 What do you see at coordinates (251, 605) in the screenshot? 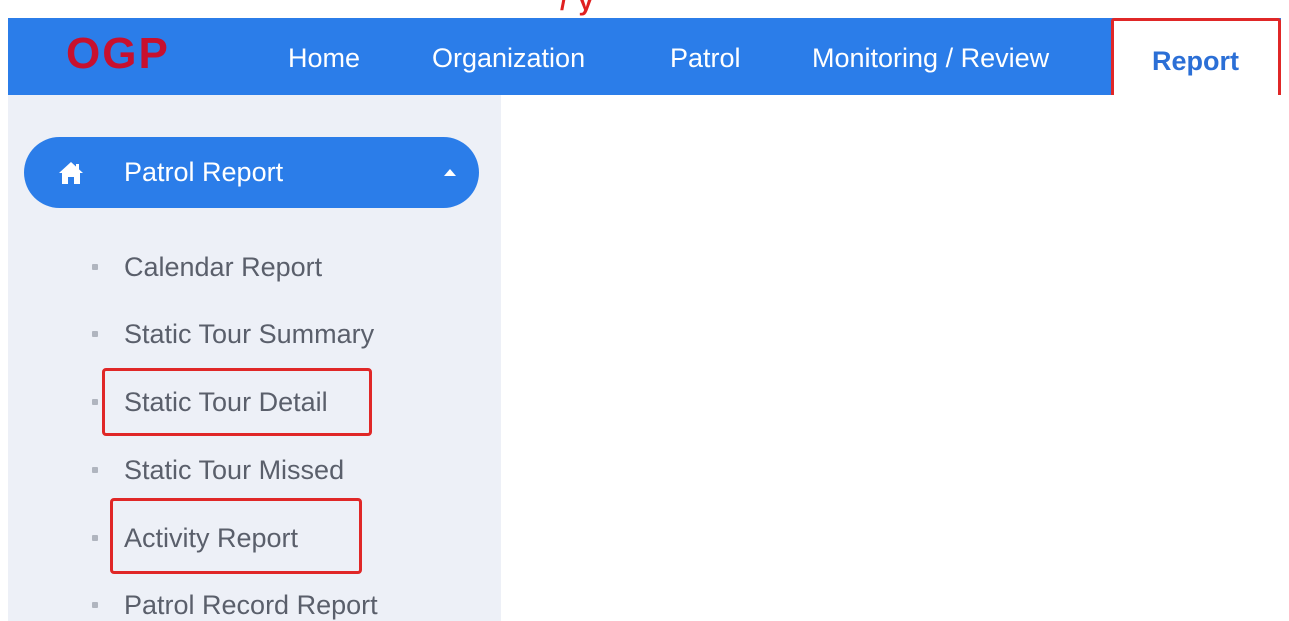
I see `sidebar-item-label: Patrol Record Report` at bounding box center [251, 605].